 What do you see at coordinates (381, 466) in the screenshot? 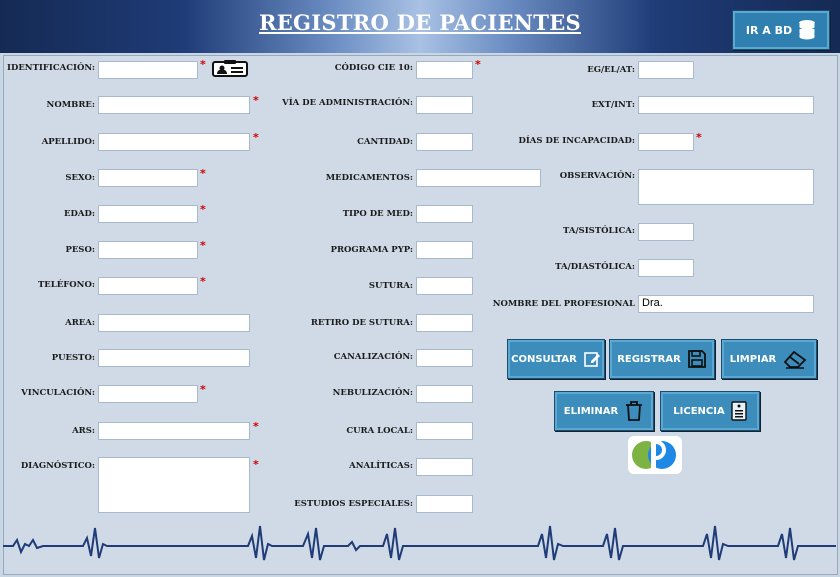
I see `label-analiticas: ANALÍTICAS:` at bounding box center [381, 466].